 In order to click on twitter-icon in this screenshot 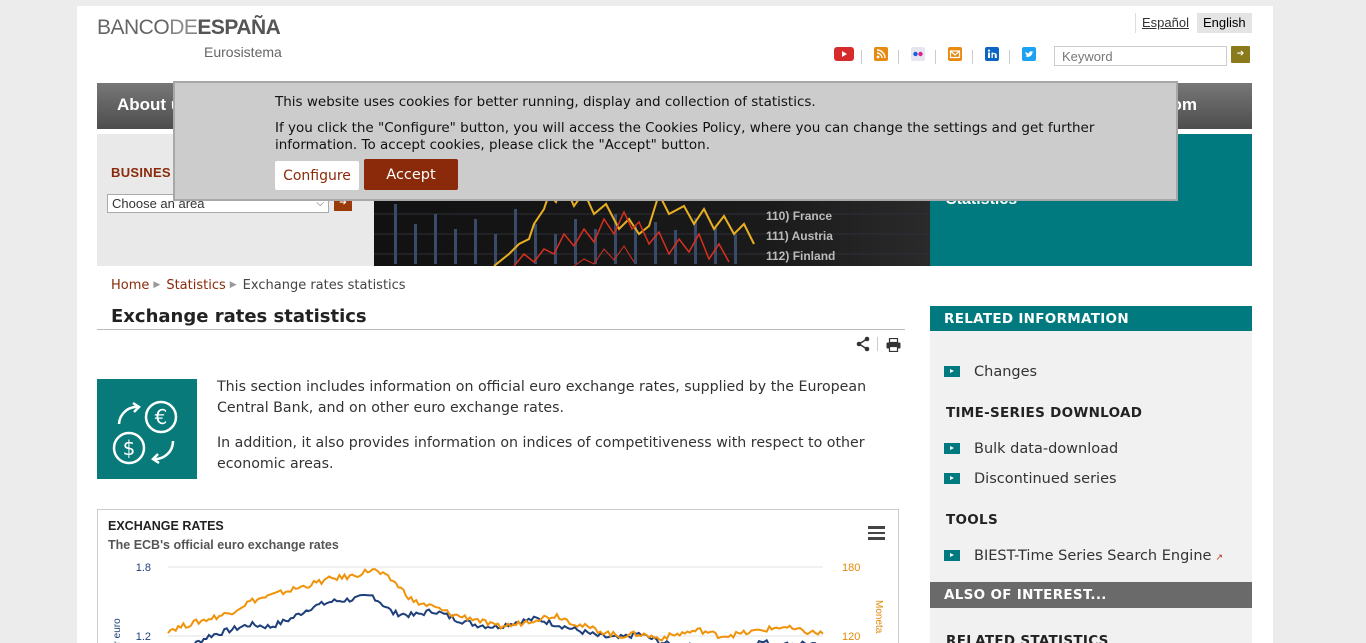, I will do `click(1029, 54)`.